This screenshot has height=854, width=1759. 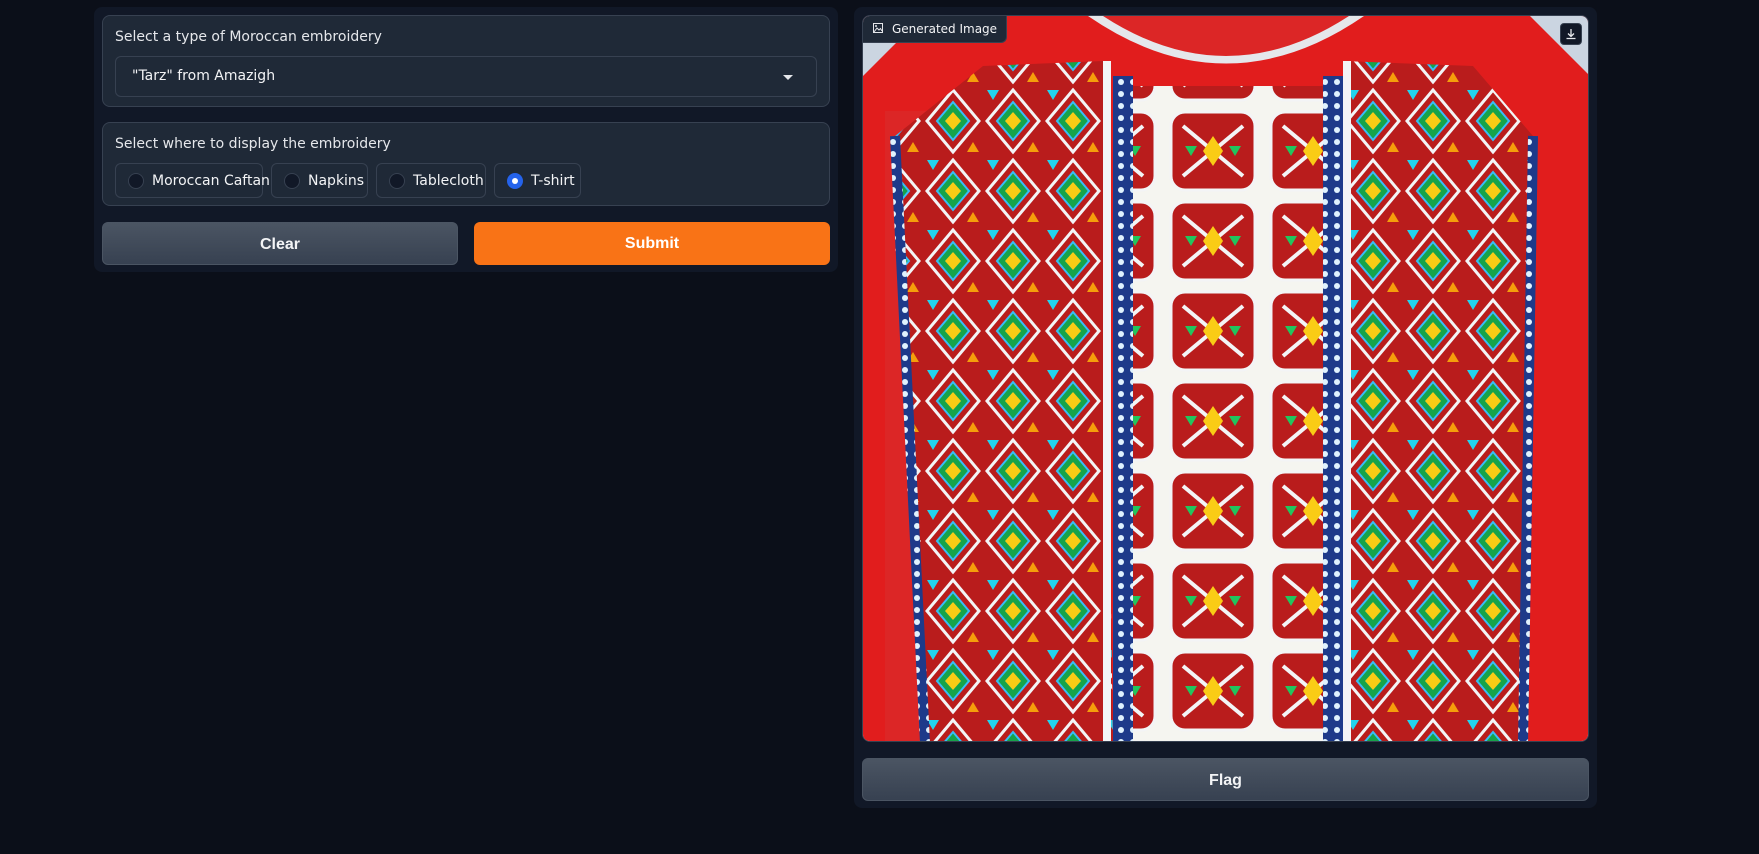 What do you see at coordinates (204, 76) in the screenshot?
I see `embroidery-type-selected-value: "Tarz" from Amazigh` at bounding box center [204, 76].